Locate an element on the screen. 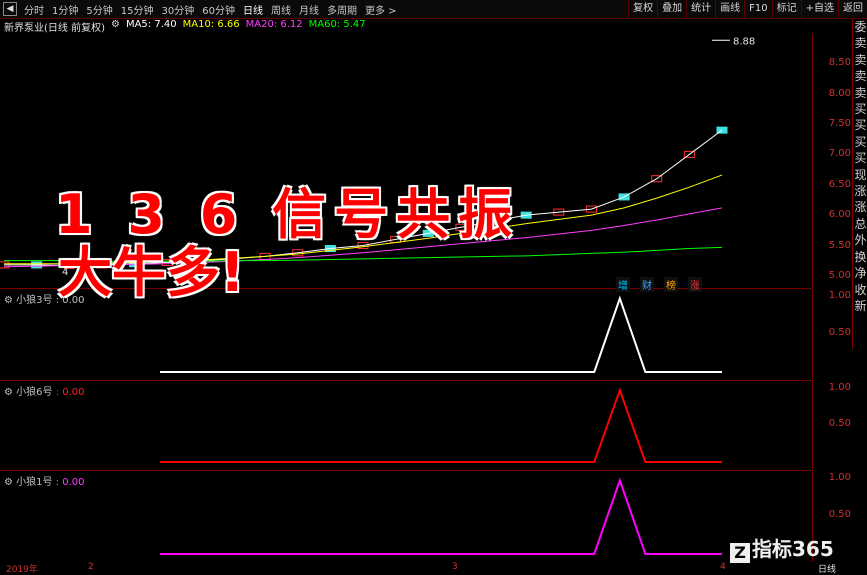 The image size is (867, 575). quote-strip-label: 外 is located at coordinates (860, 240).